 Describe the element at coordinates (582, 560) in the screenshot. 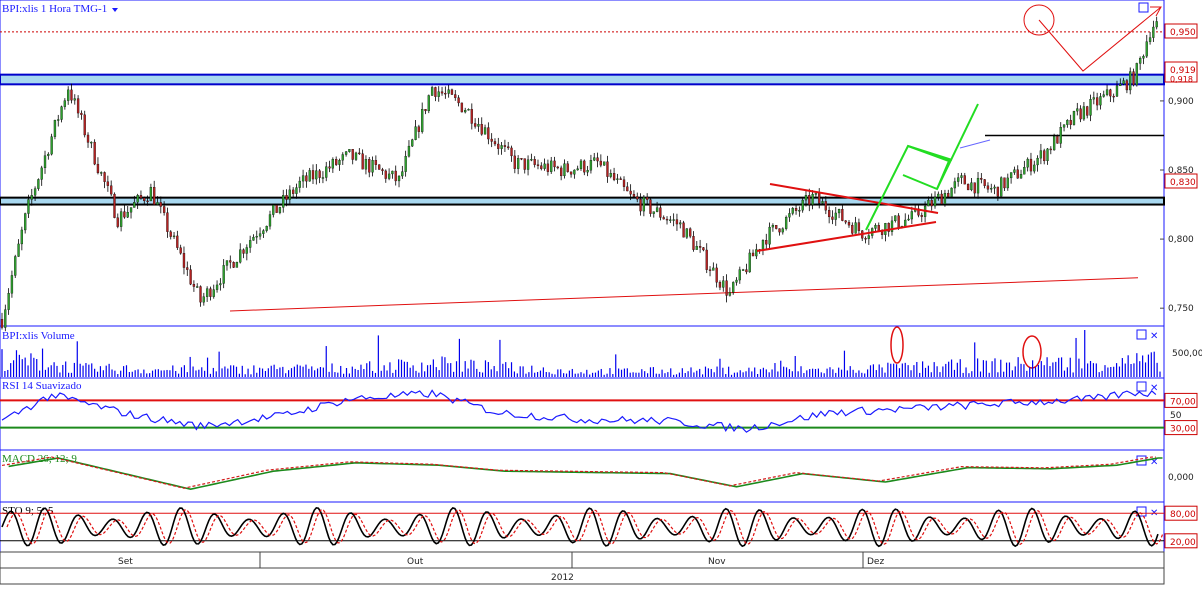

I see `month-axis` at that location.